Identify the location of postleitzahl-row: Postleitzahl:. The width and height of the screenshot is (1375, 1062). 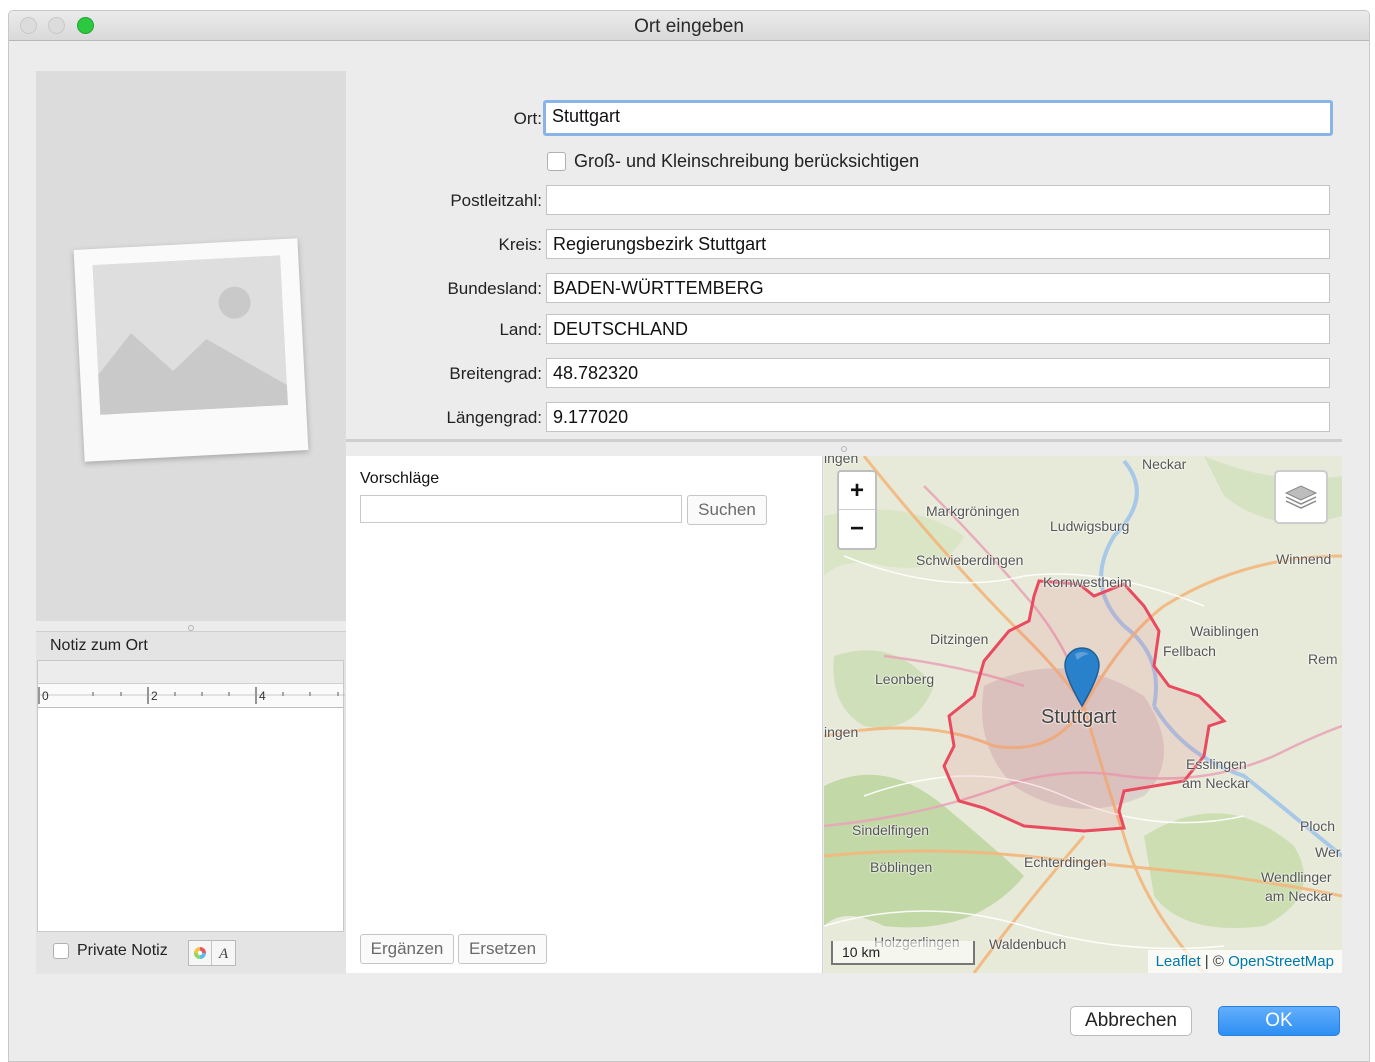
(844, 200).